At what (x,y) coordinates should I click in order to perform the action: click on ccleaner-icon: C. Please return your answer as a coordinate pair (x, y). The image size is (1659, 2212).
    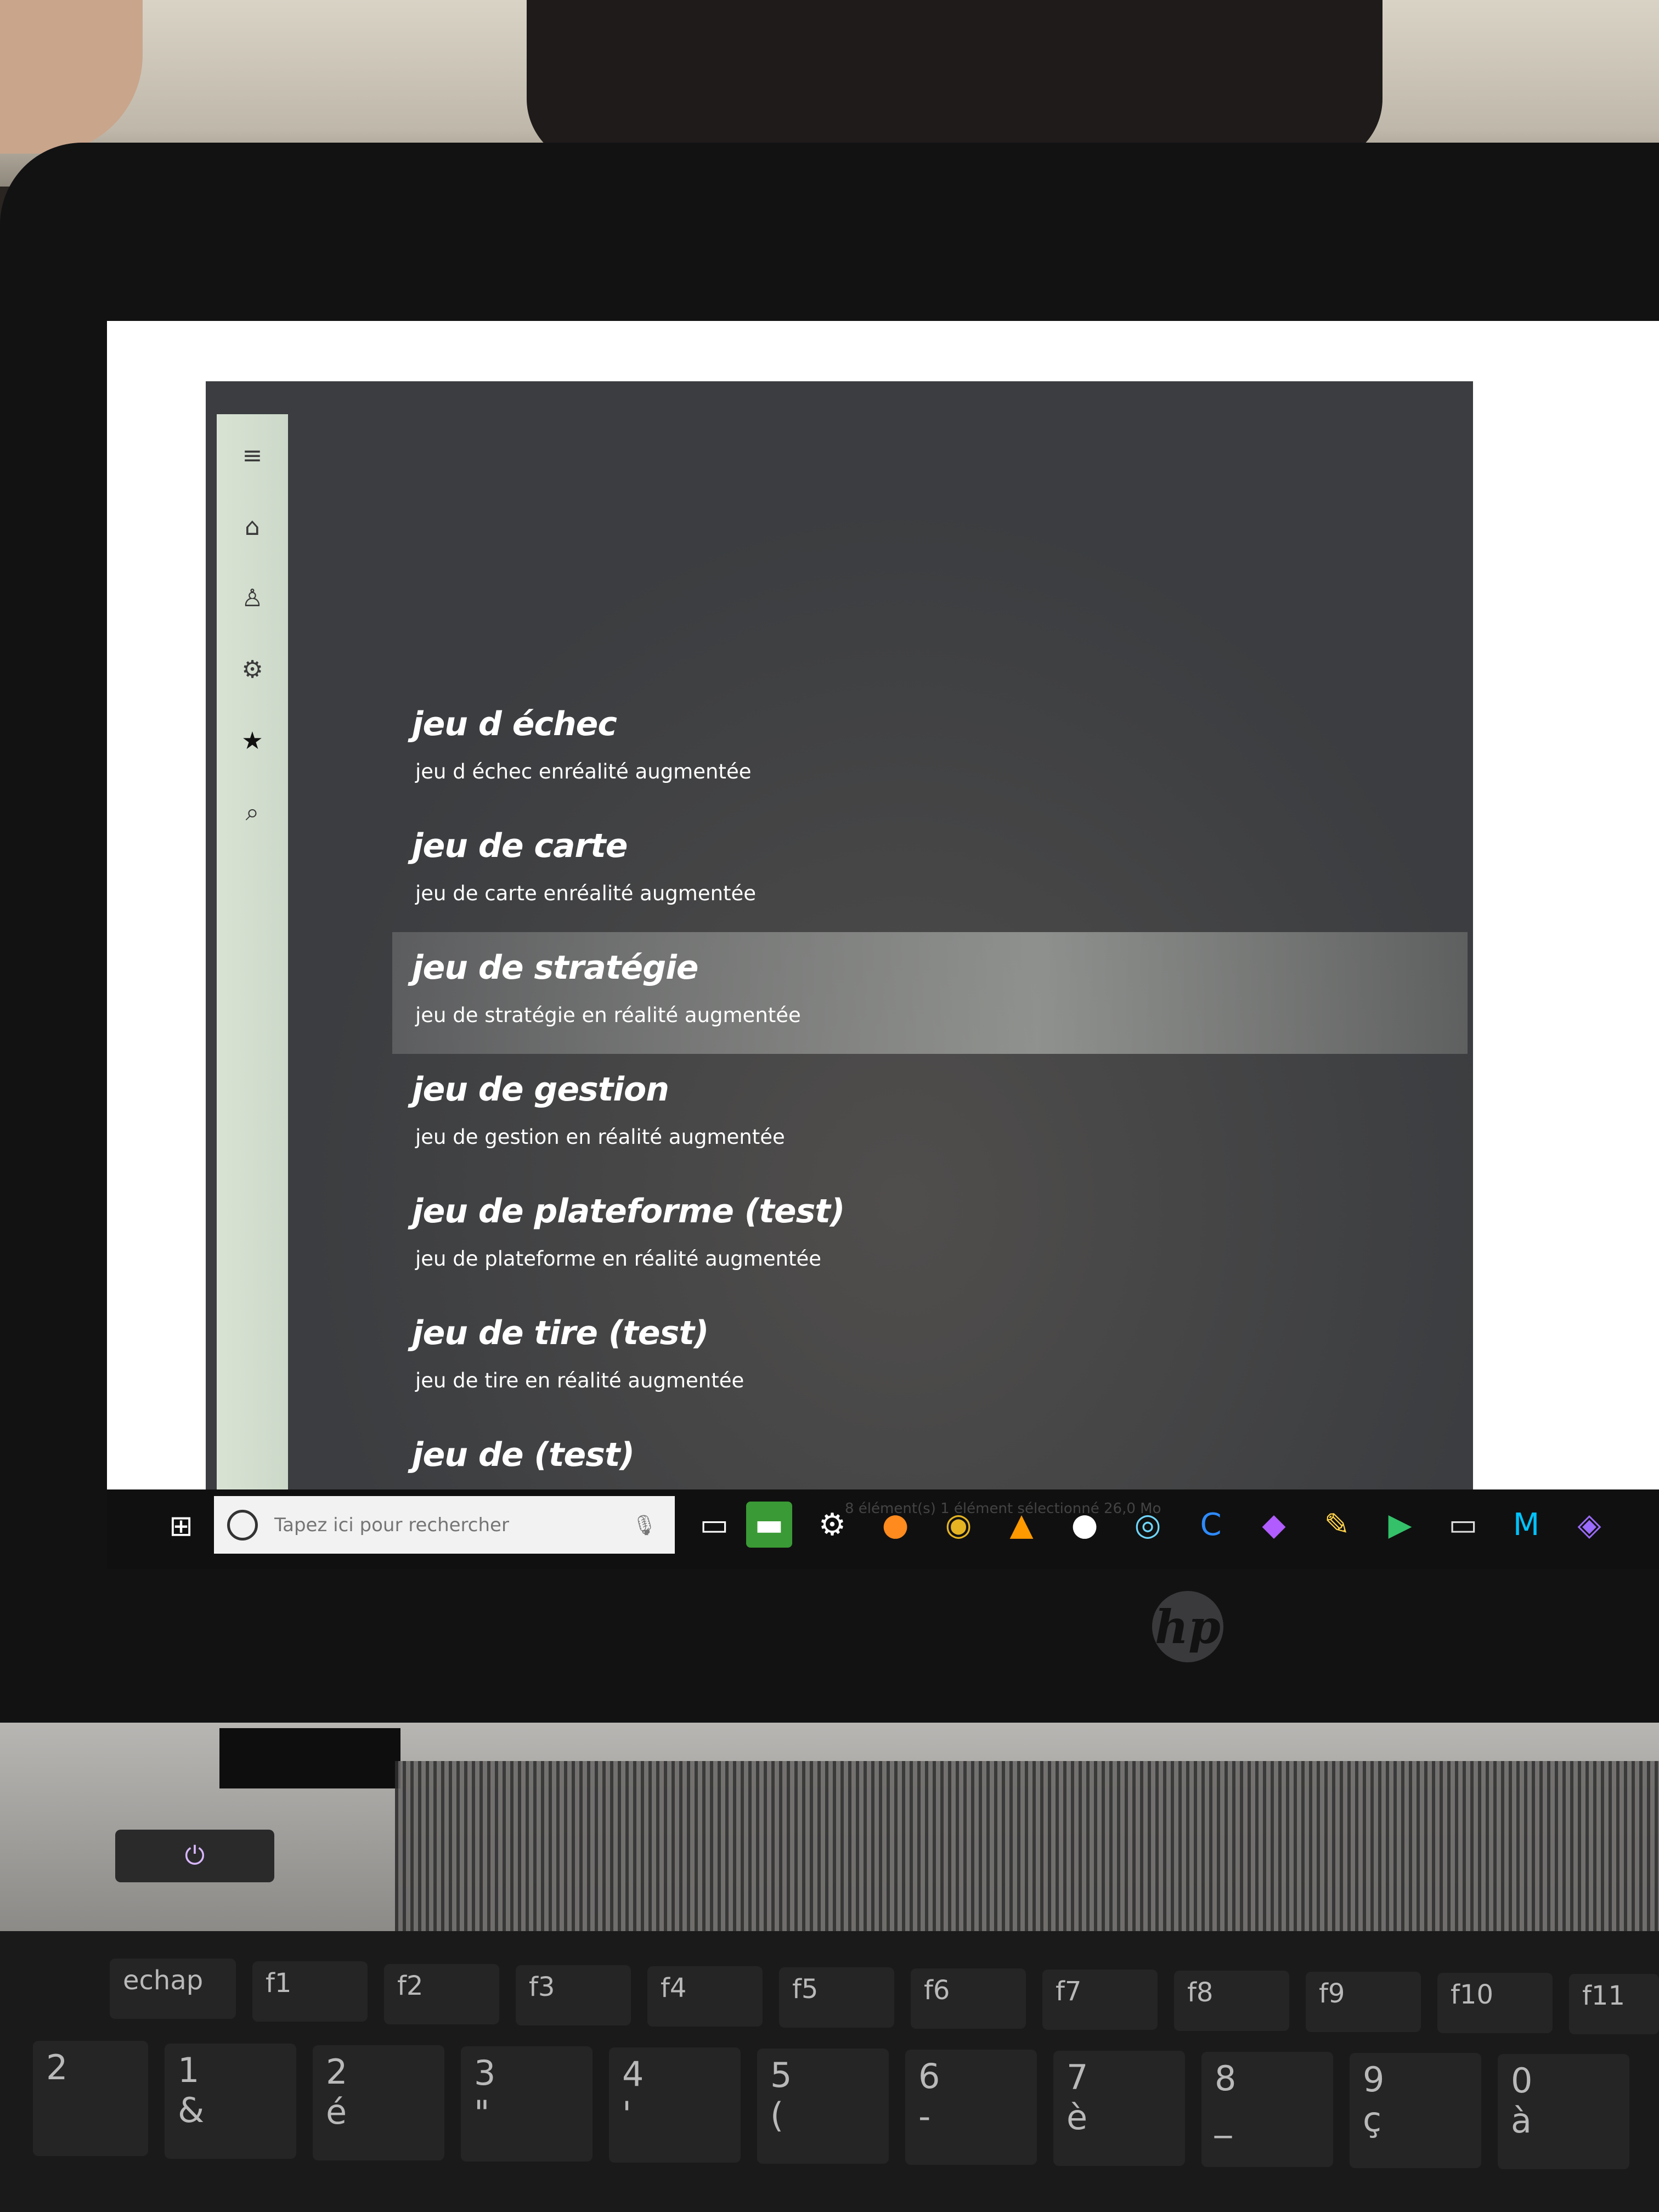
    Looking at the image, I should click on (1211, 1525).